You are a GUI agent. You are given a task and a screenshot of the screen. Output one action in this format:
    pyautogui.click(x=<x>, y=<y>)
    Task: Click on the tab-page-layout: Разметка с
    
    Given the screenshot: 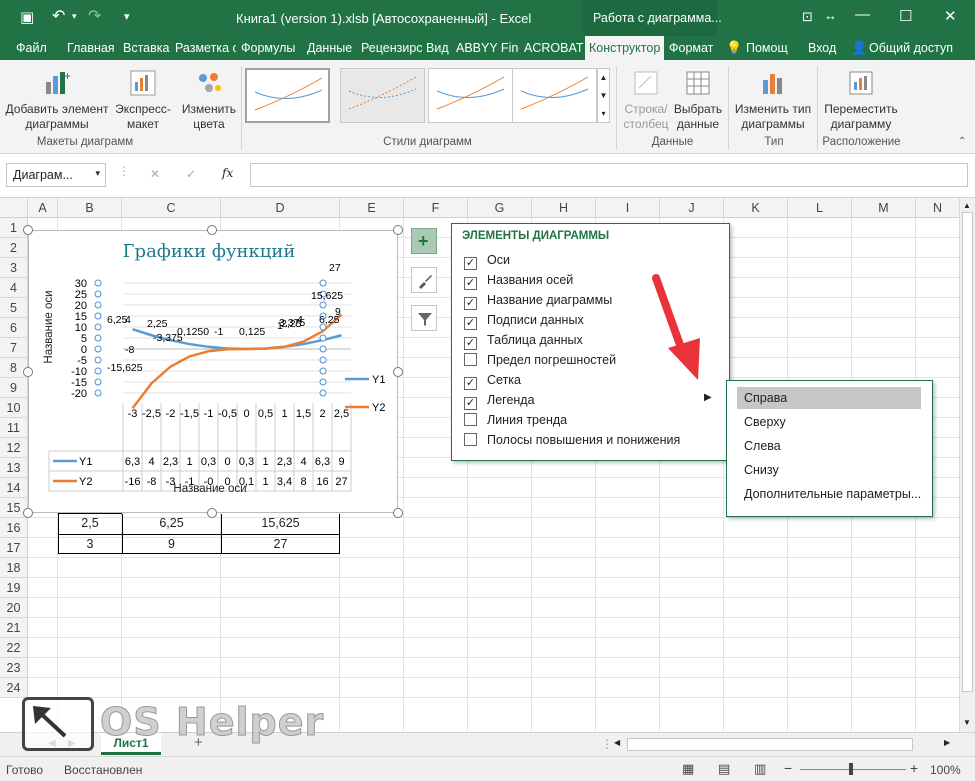 What is the action you would take?
    pyautogui.click(x=204, y=48)
    